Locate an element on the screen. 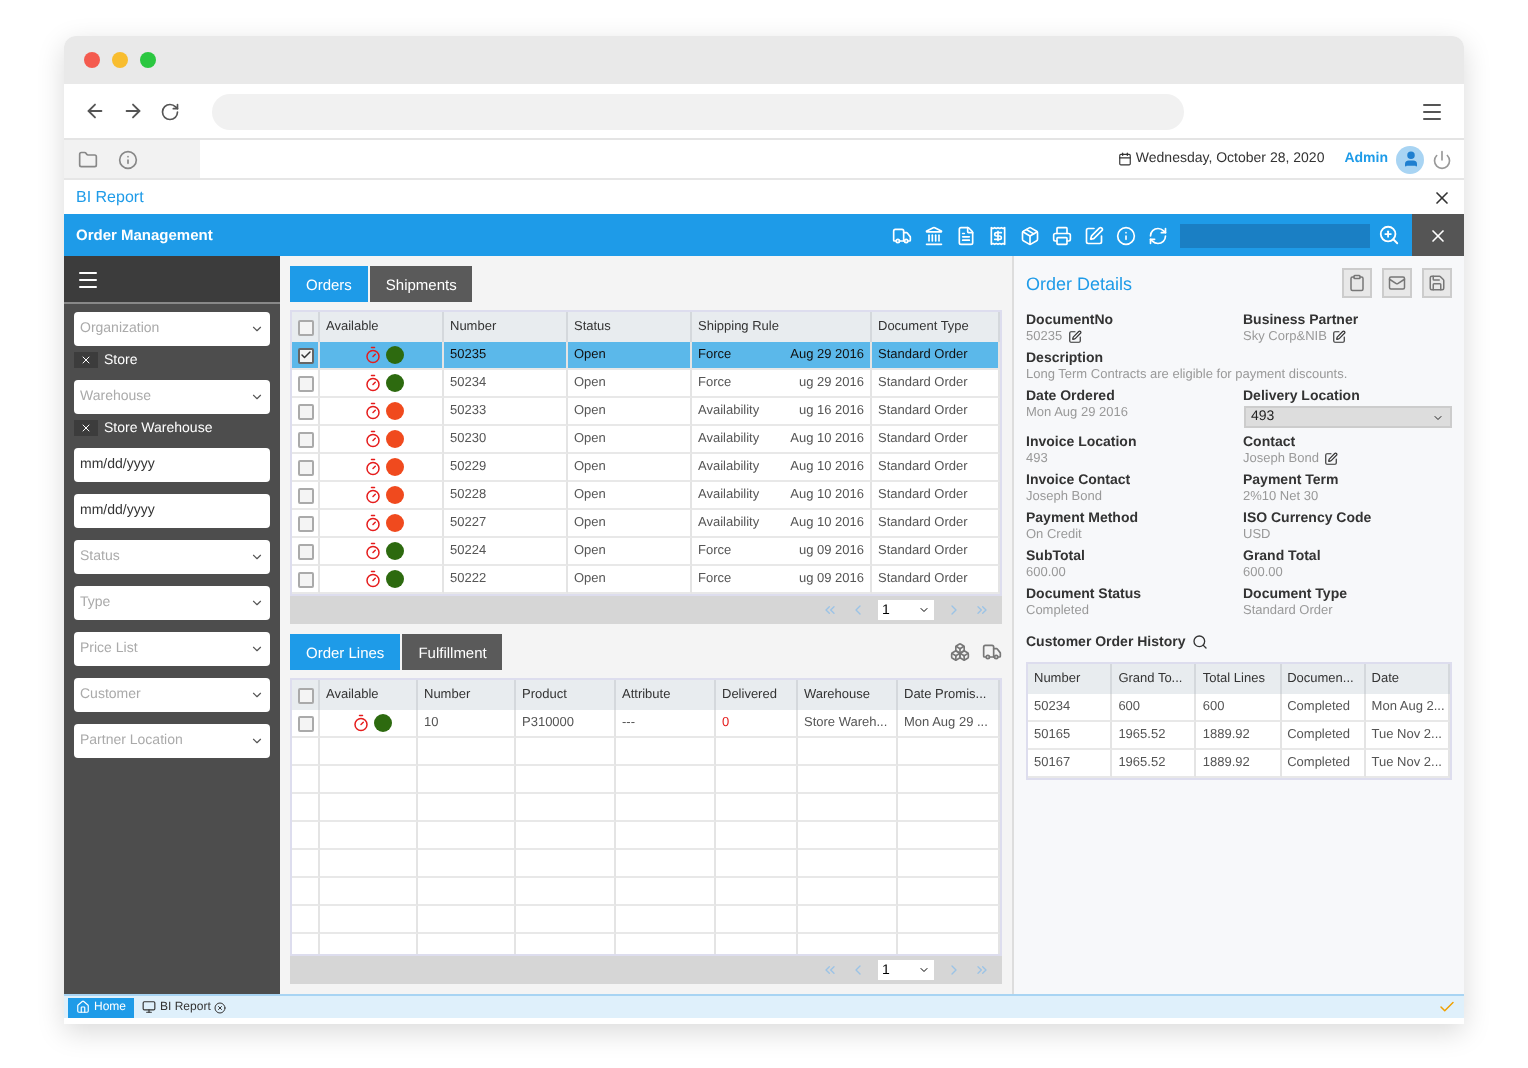 The width and height of the screenshot is (1528, 1068). mail-icon is located at coordinates (1397, 283).